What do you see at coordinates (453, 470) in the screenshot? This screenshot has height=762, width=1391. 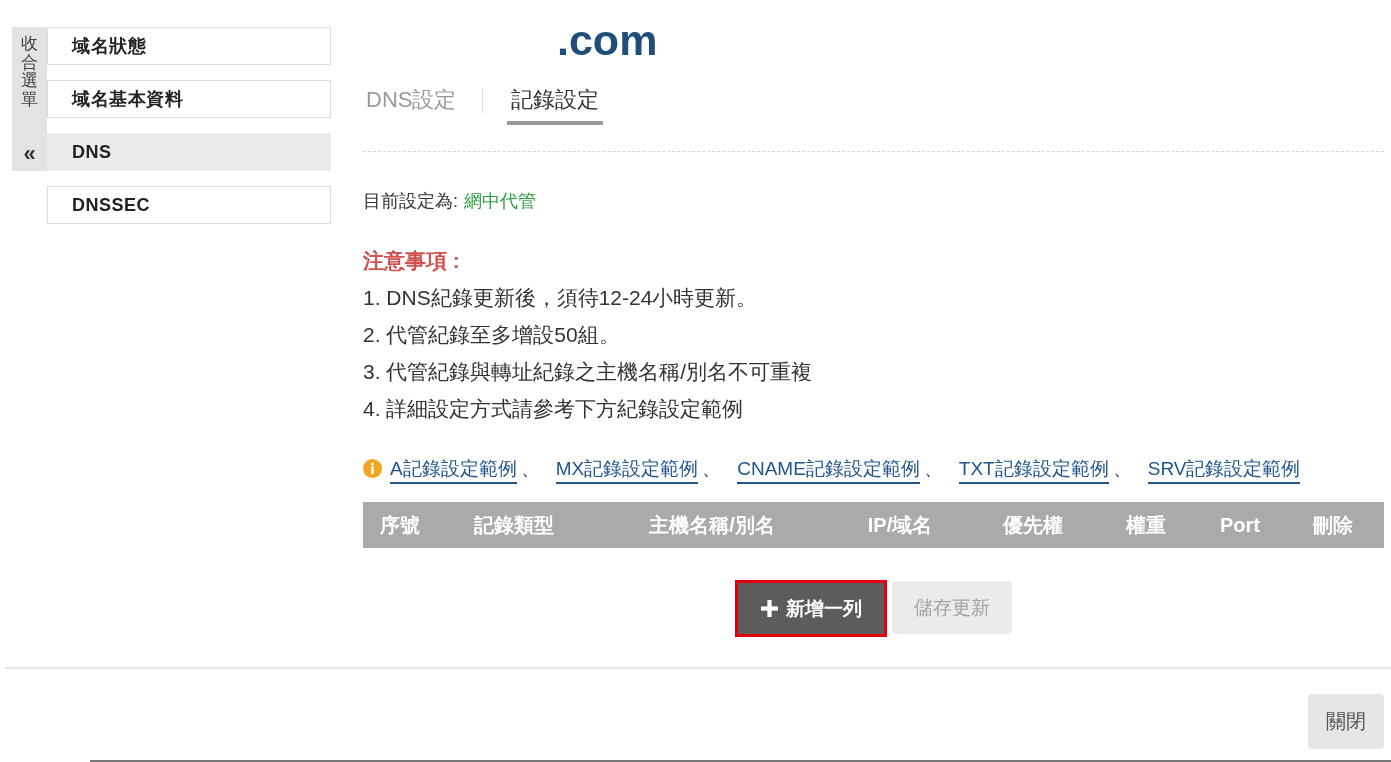 I see `example-link: A記錄設定範例` at bounding box center [453, 470].